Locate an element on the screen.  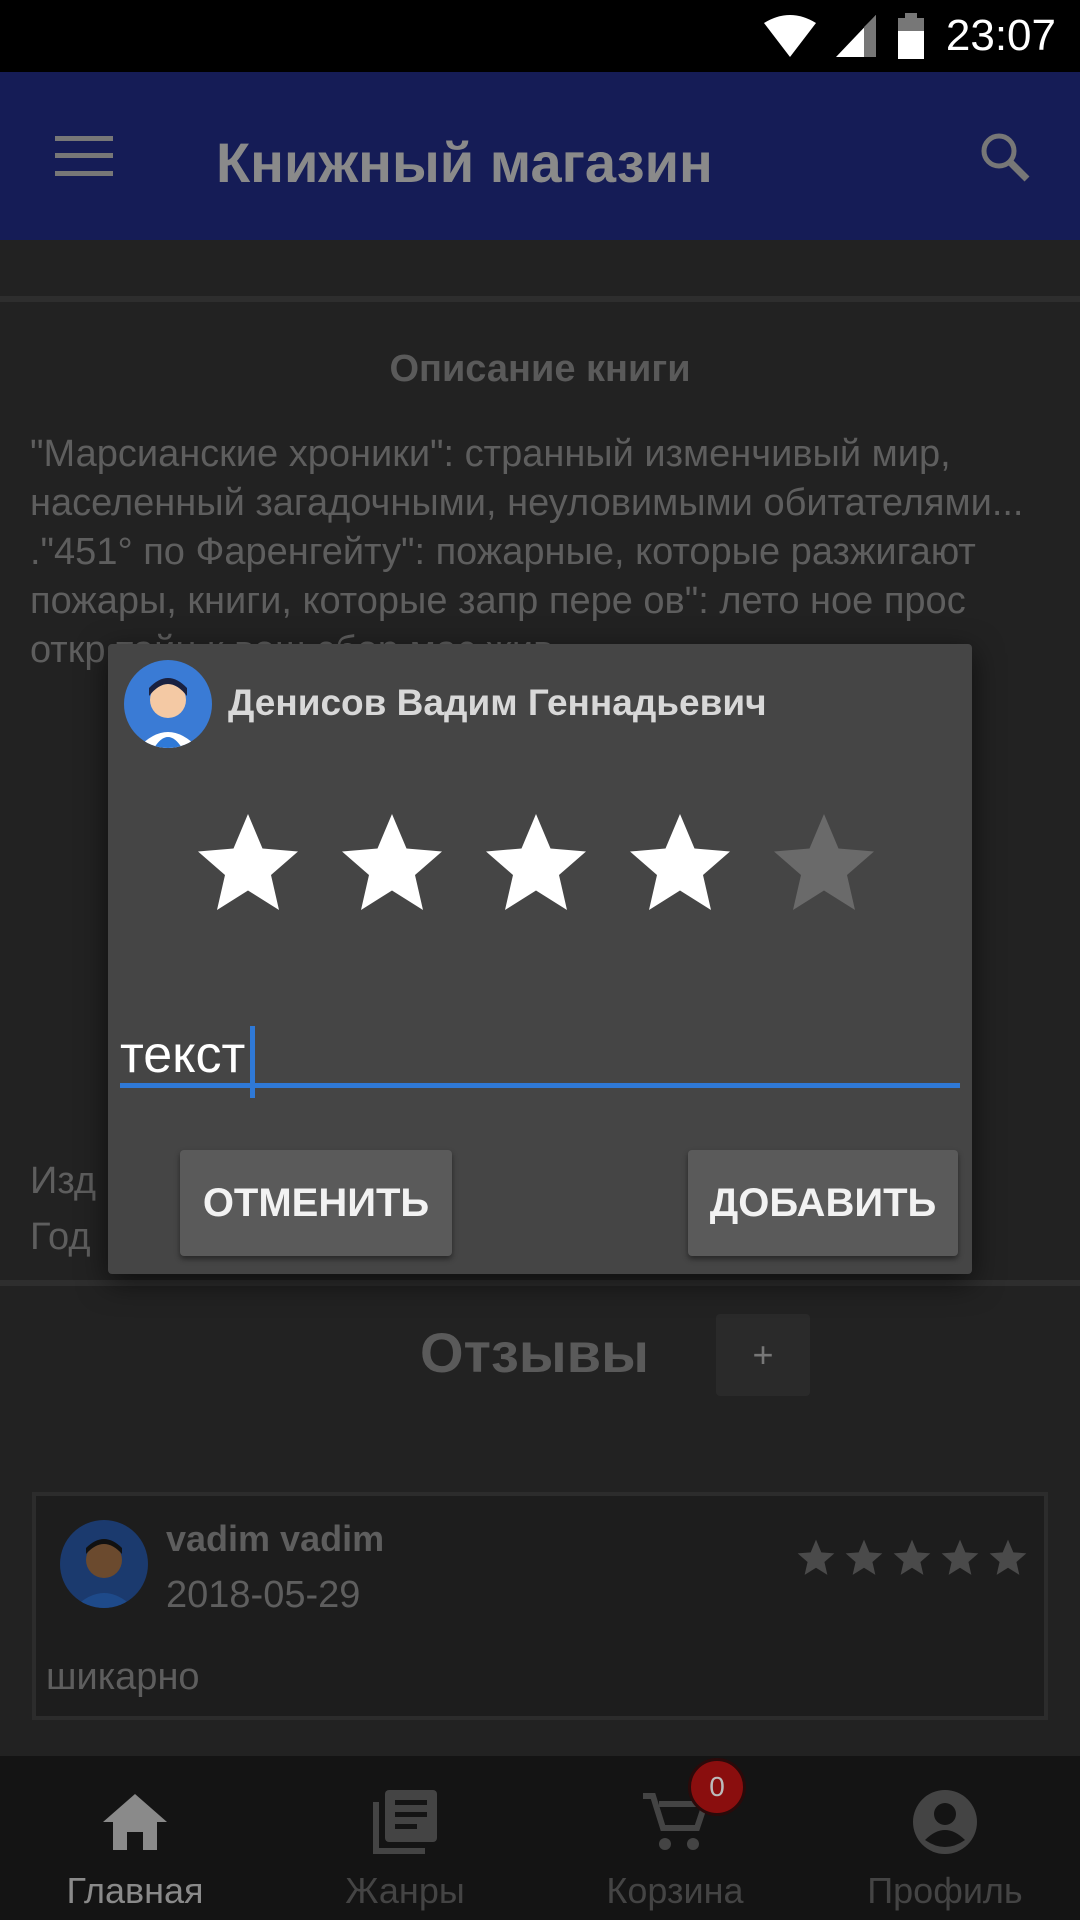
review-rating is located at coordinates (912, 1558).